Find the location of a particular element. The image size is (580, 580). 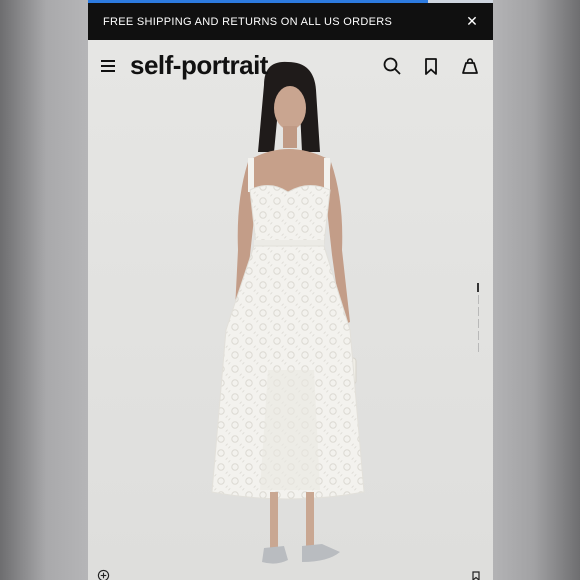

site-header: self-portrait is located at coordinates (290, 66).